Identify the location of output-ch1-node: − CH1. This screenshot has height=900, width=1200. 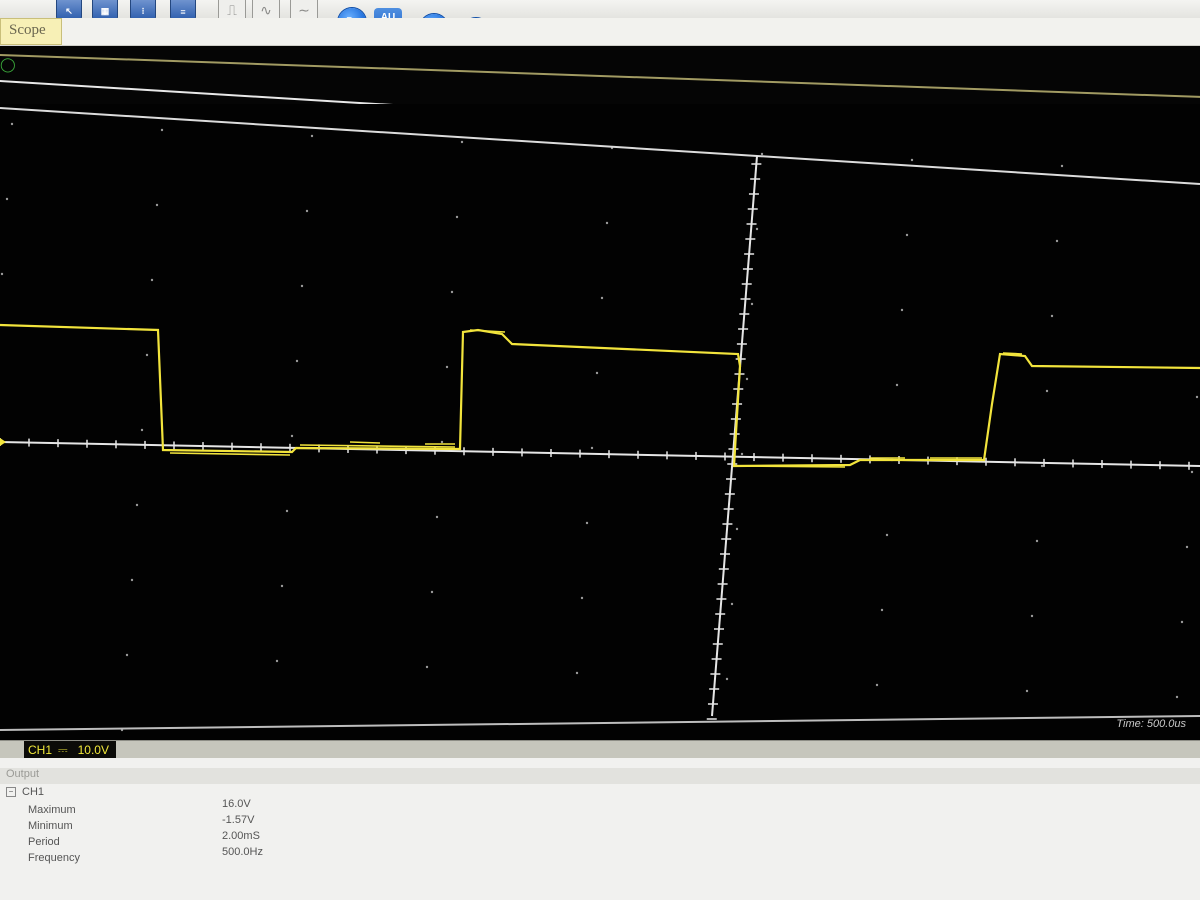
(25, 792).